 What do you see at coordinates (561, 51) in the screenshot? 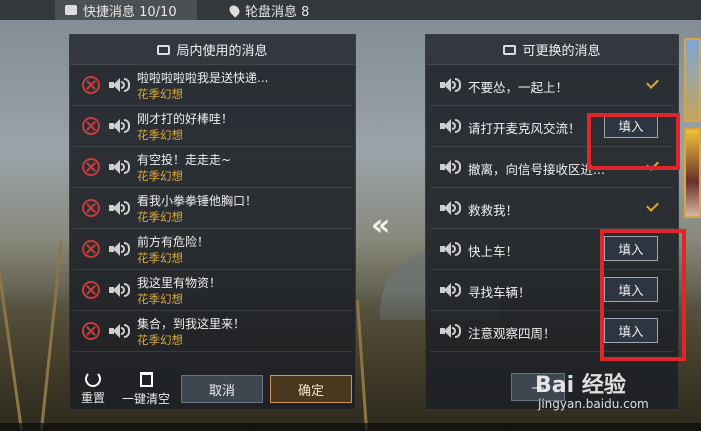
I see `right-panel-title: 可更换的消息` at bounding box center [561, 51].